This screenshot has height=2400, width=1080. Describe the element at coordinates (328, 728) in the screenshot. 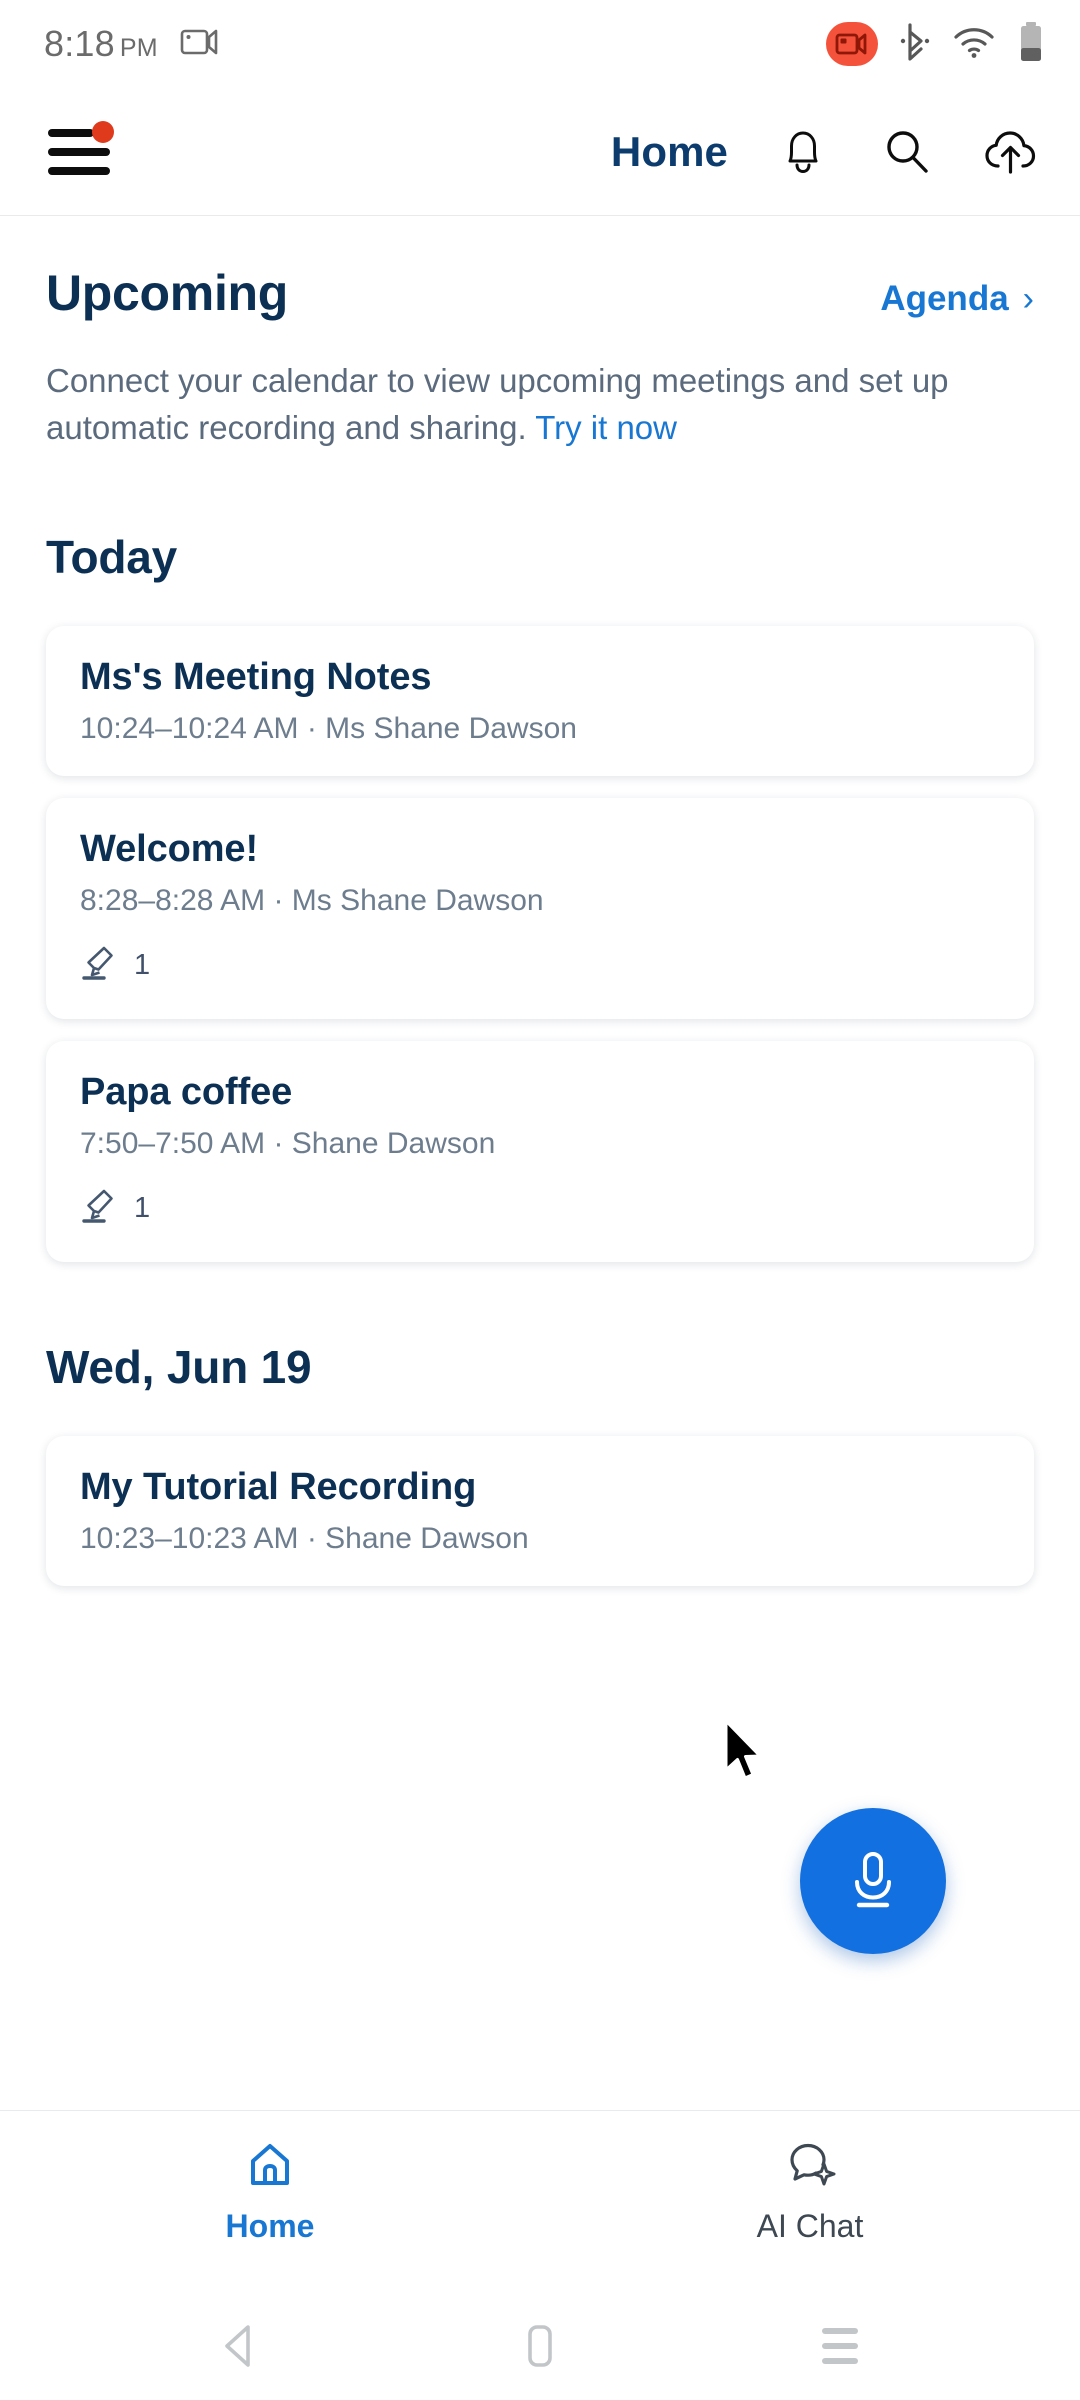

I see `card-subtitle: 10:24–10:24 AM · Ms Shane Dawson` at that location.